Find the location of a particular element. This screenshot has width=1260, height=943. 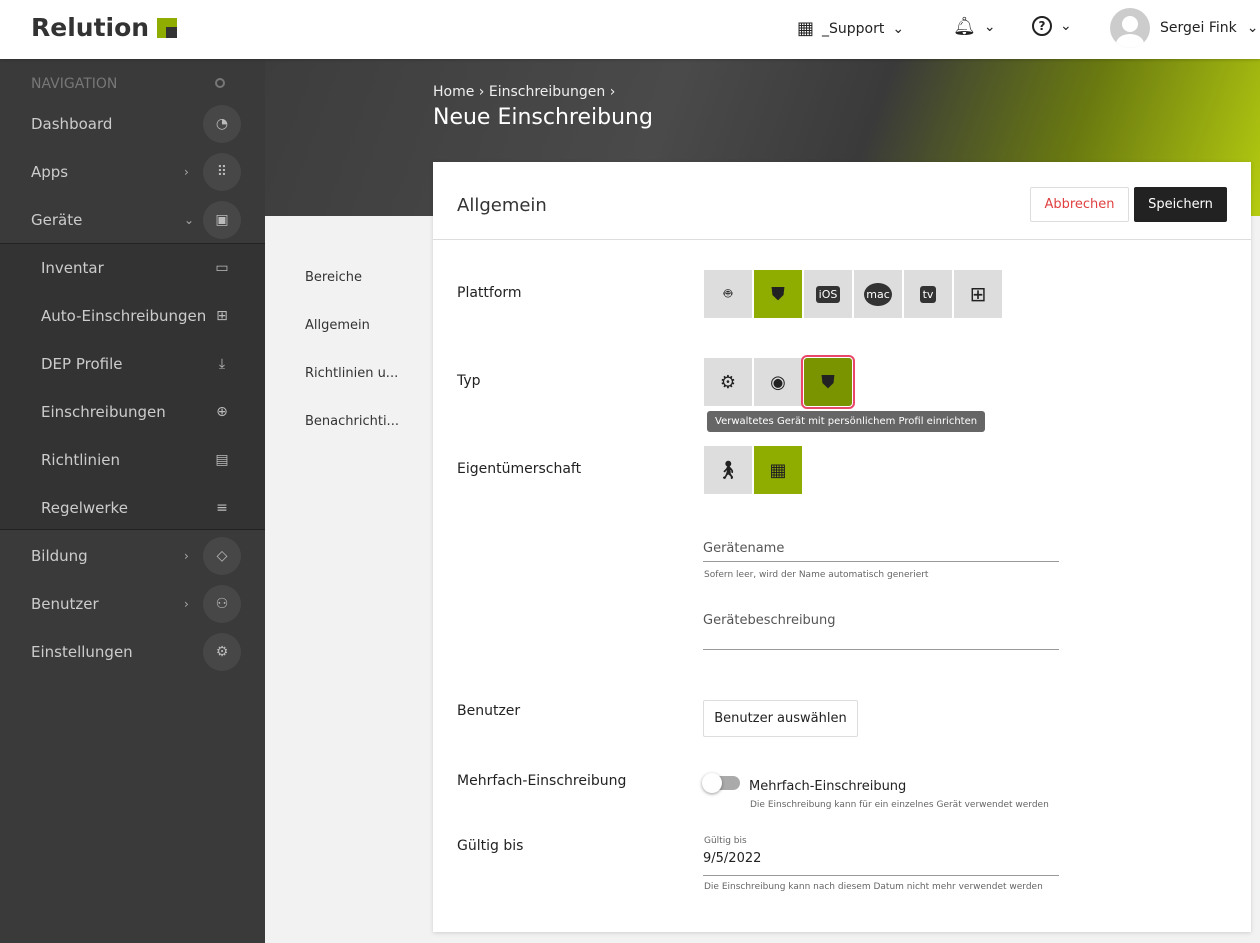

user-menu: Sergei Fink ⌄ is located at coordinates (1184, 28).